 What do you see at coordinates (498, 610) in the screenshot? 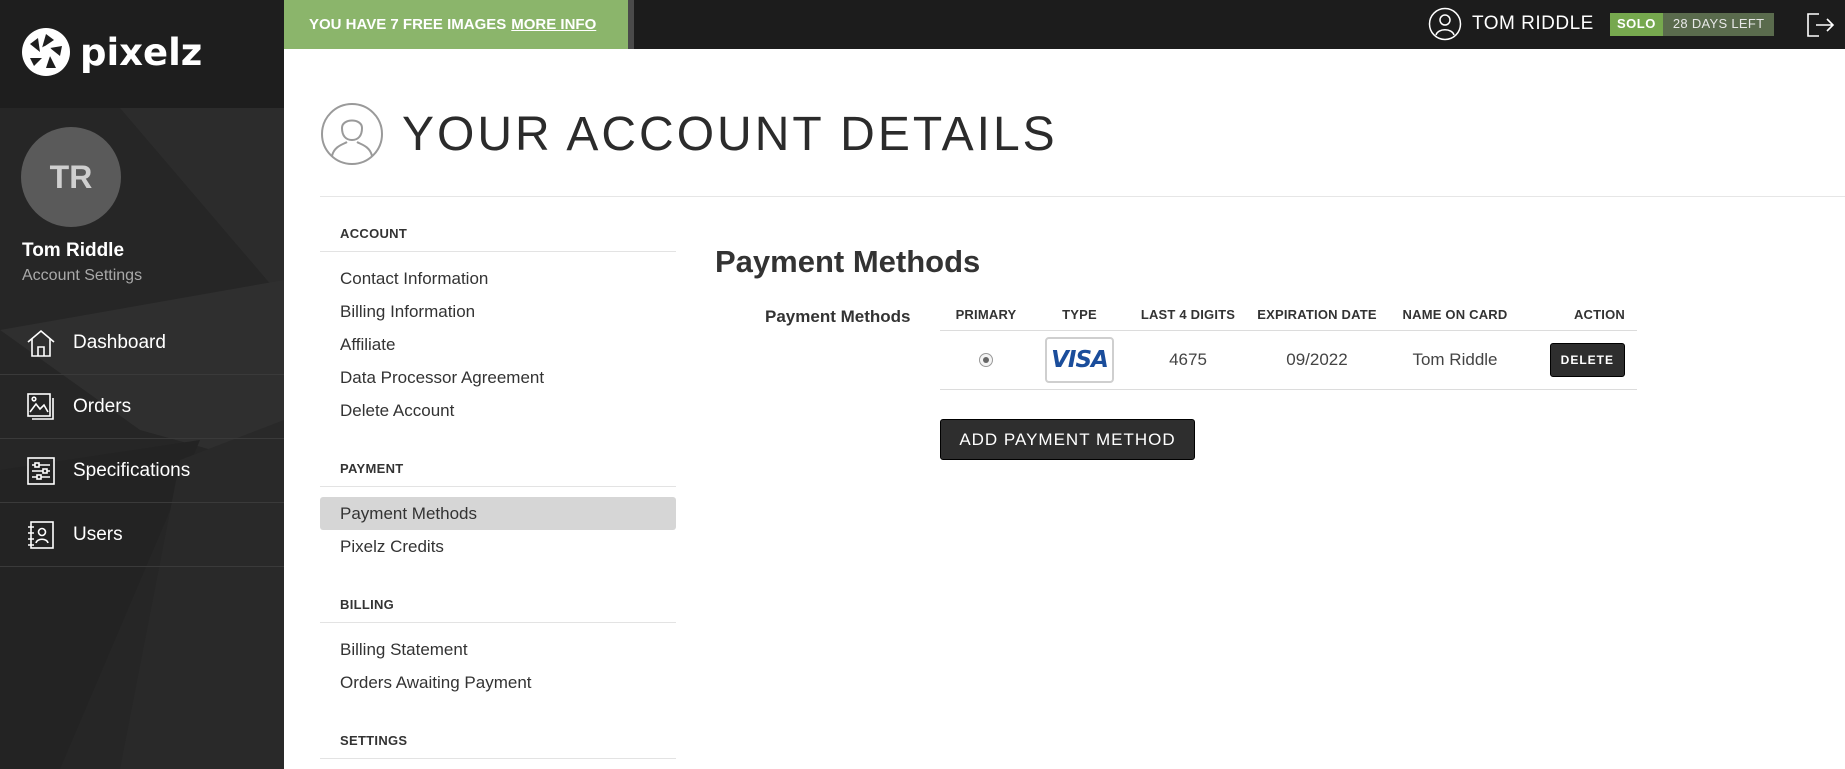
I see `menu-heading-billing: BILLING` at bounding box center [498, 610].